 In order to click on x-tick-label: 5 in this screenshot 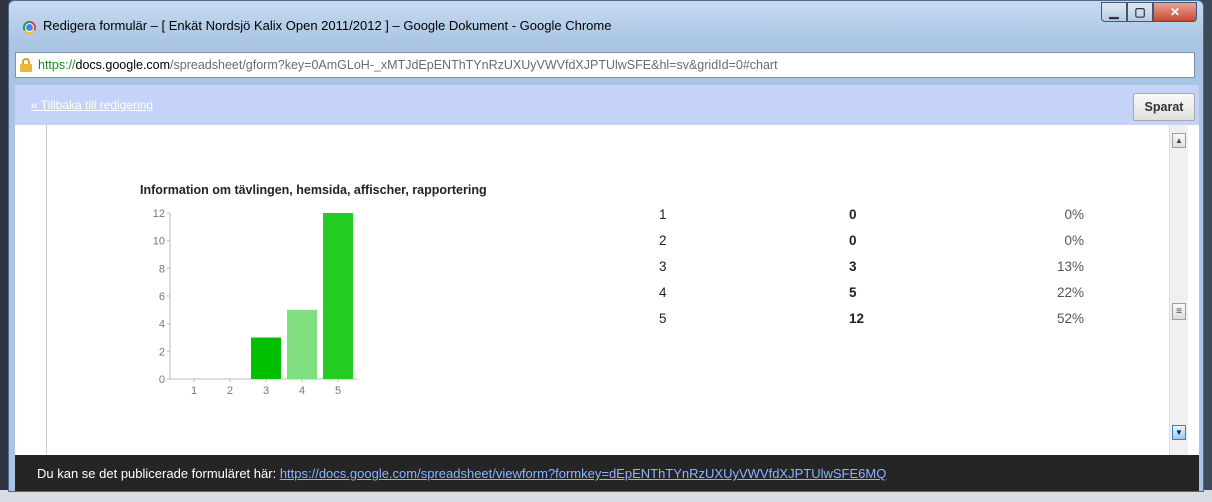, I will do `click(338, 391)`.